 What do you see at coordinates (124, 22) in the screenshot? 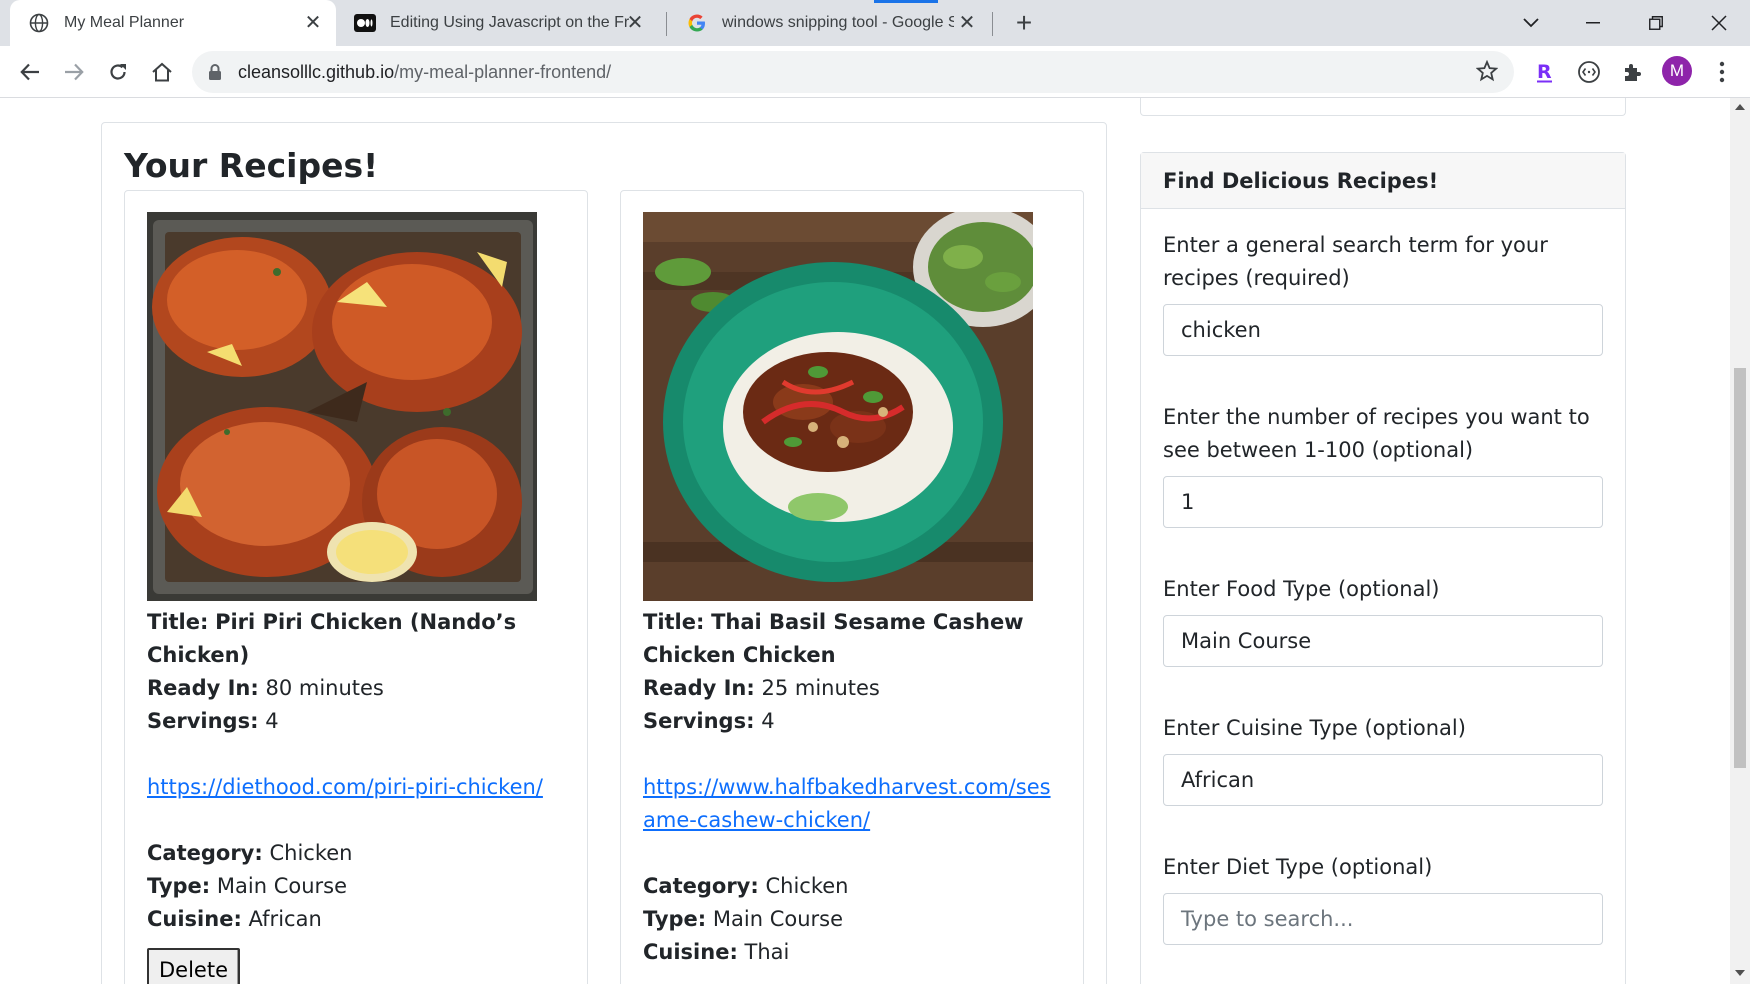
I see `tab-title: My Meal Planner` at bounding box center [124, 22].